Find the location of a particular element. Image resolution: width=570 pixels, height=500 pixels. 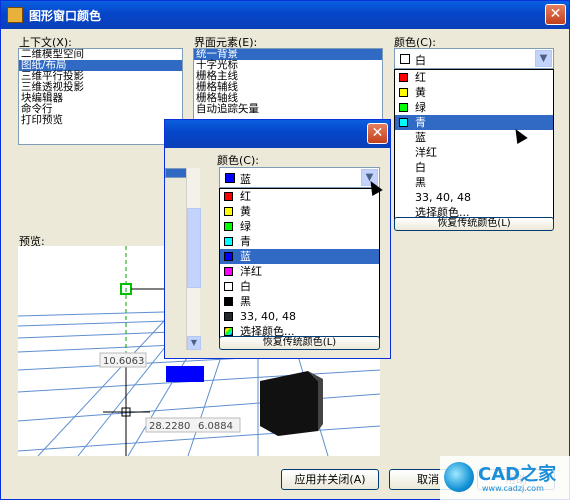

overlay-color-swatch is located at coordinates (230, 178).